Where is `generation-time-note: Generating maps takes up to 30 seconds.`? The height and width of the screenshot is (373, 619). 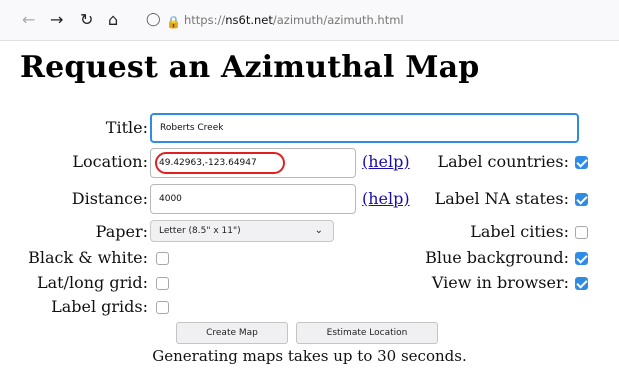
generation-time-note: Generating maps takes up to 30 seconds. is located at coordinates (309, 356).